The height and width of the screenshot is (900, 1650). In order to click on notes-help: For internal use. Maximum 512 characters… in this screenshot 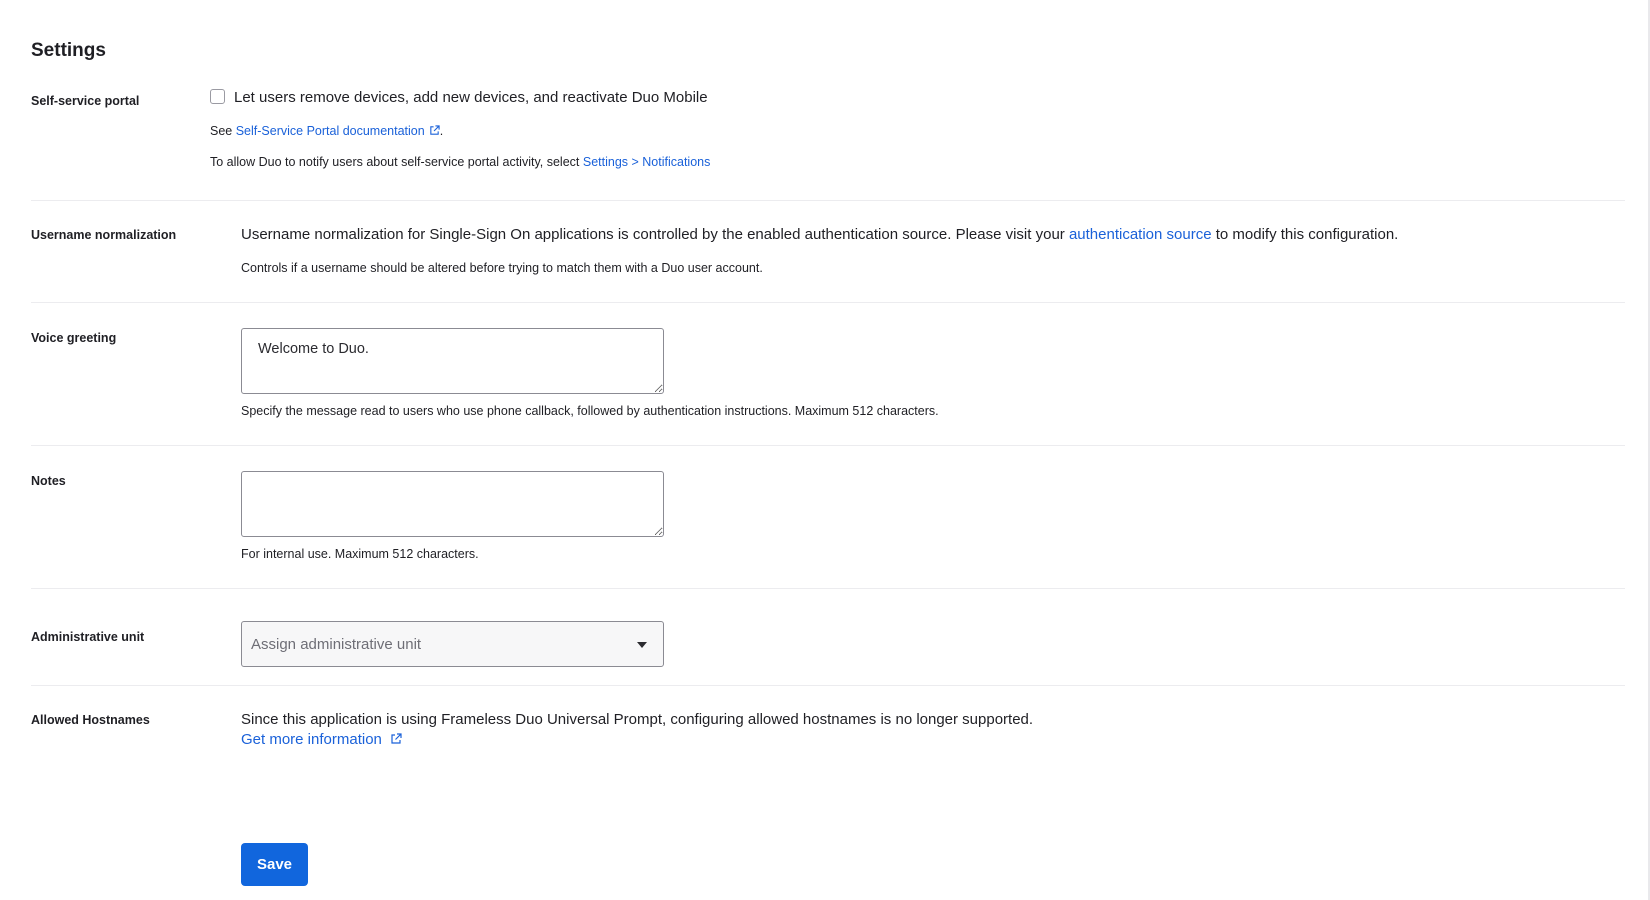, I will do `click(360, 554)`.